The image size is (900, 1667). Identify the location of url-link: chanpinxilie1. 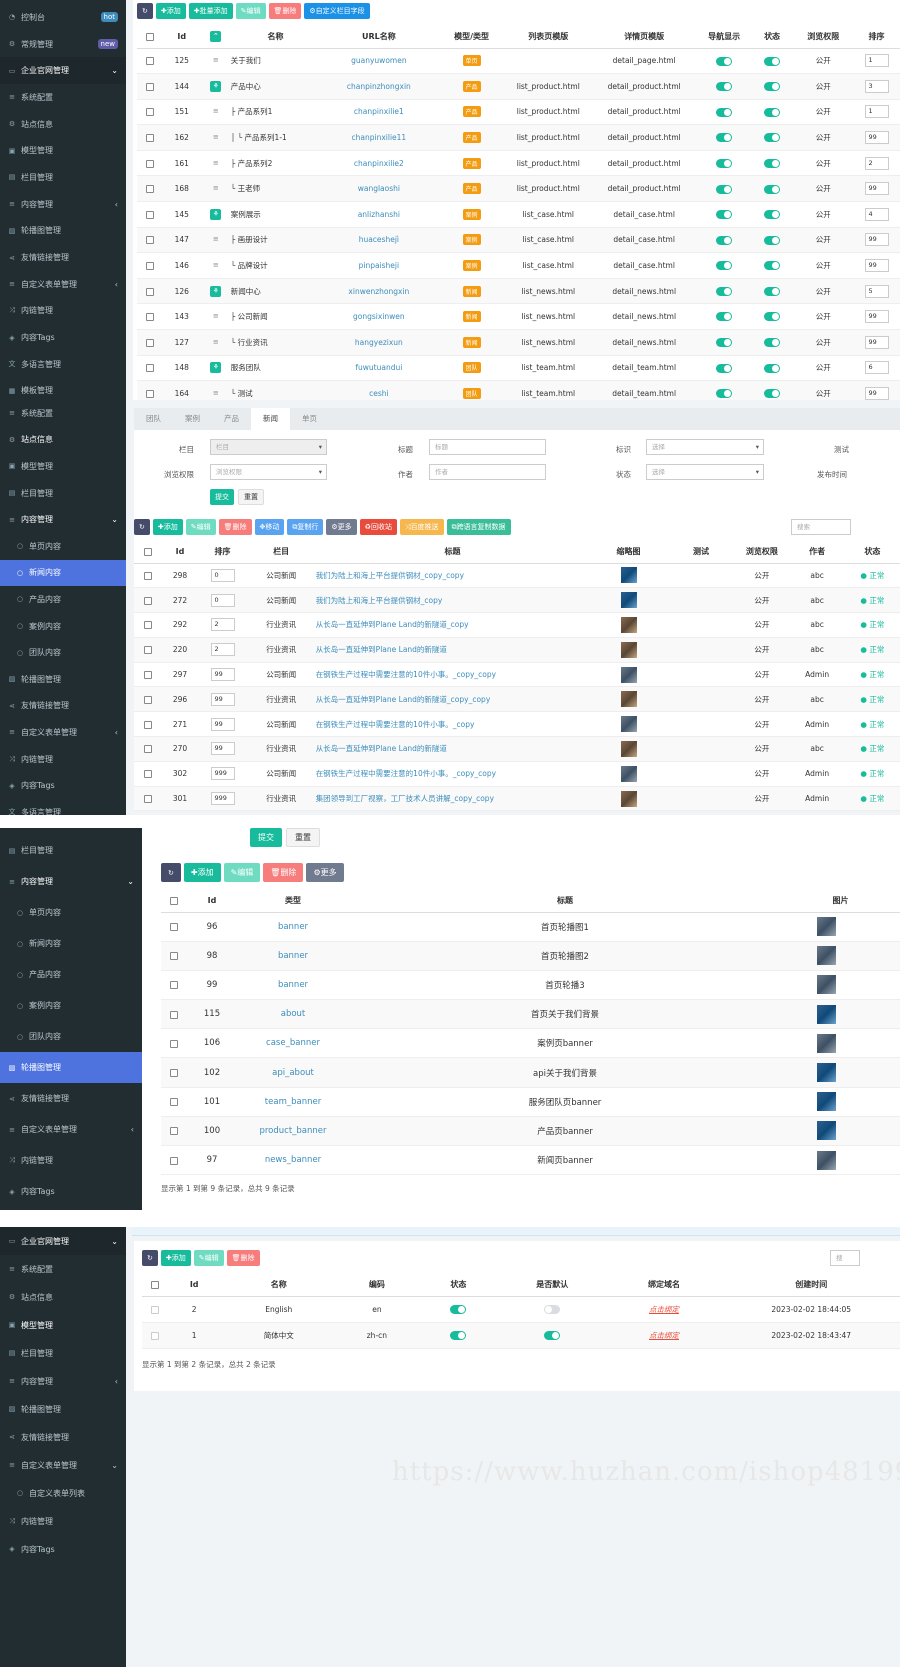
(379, 111).